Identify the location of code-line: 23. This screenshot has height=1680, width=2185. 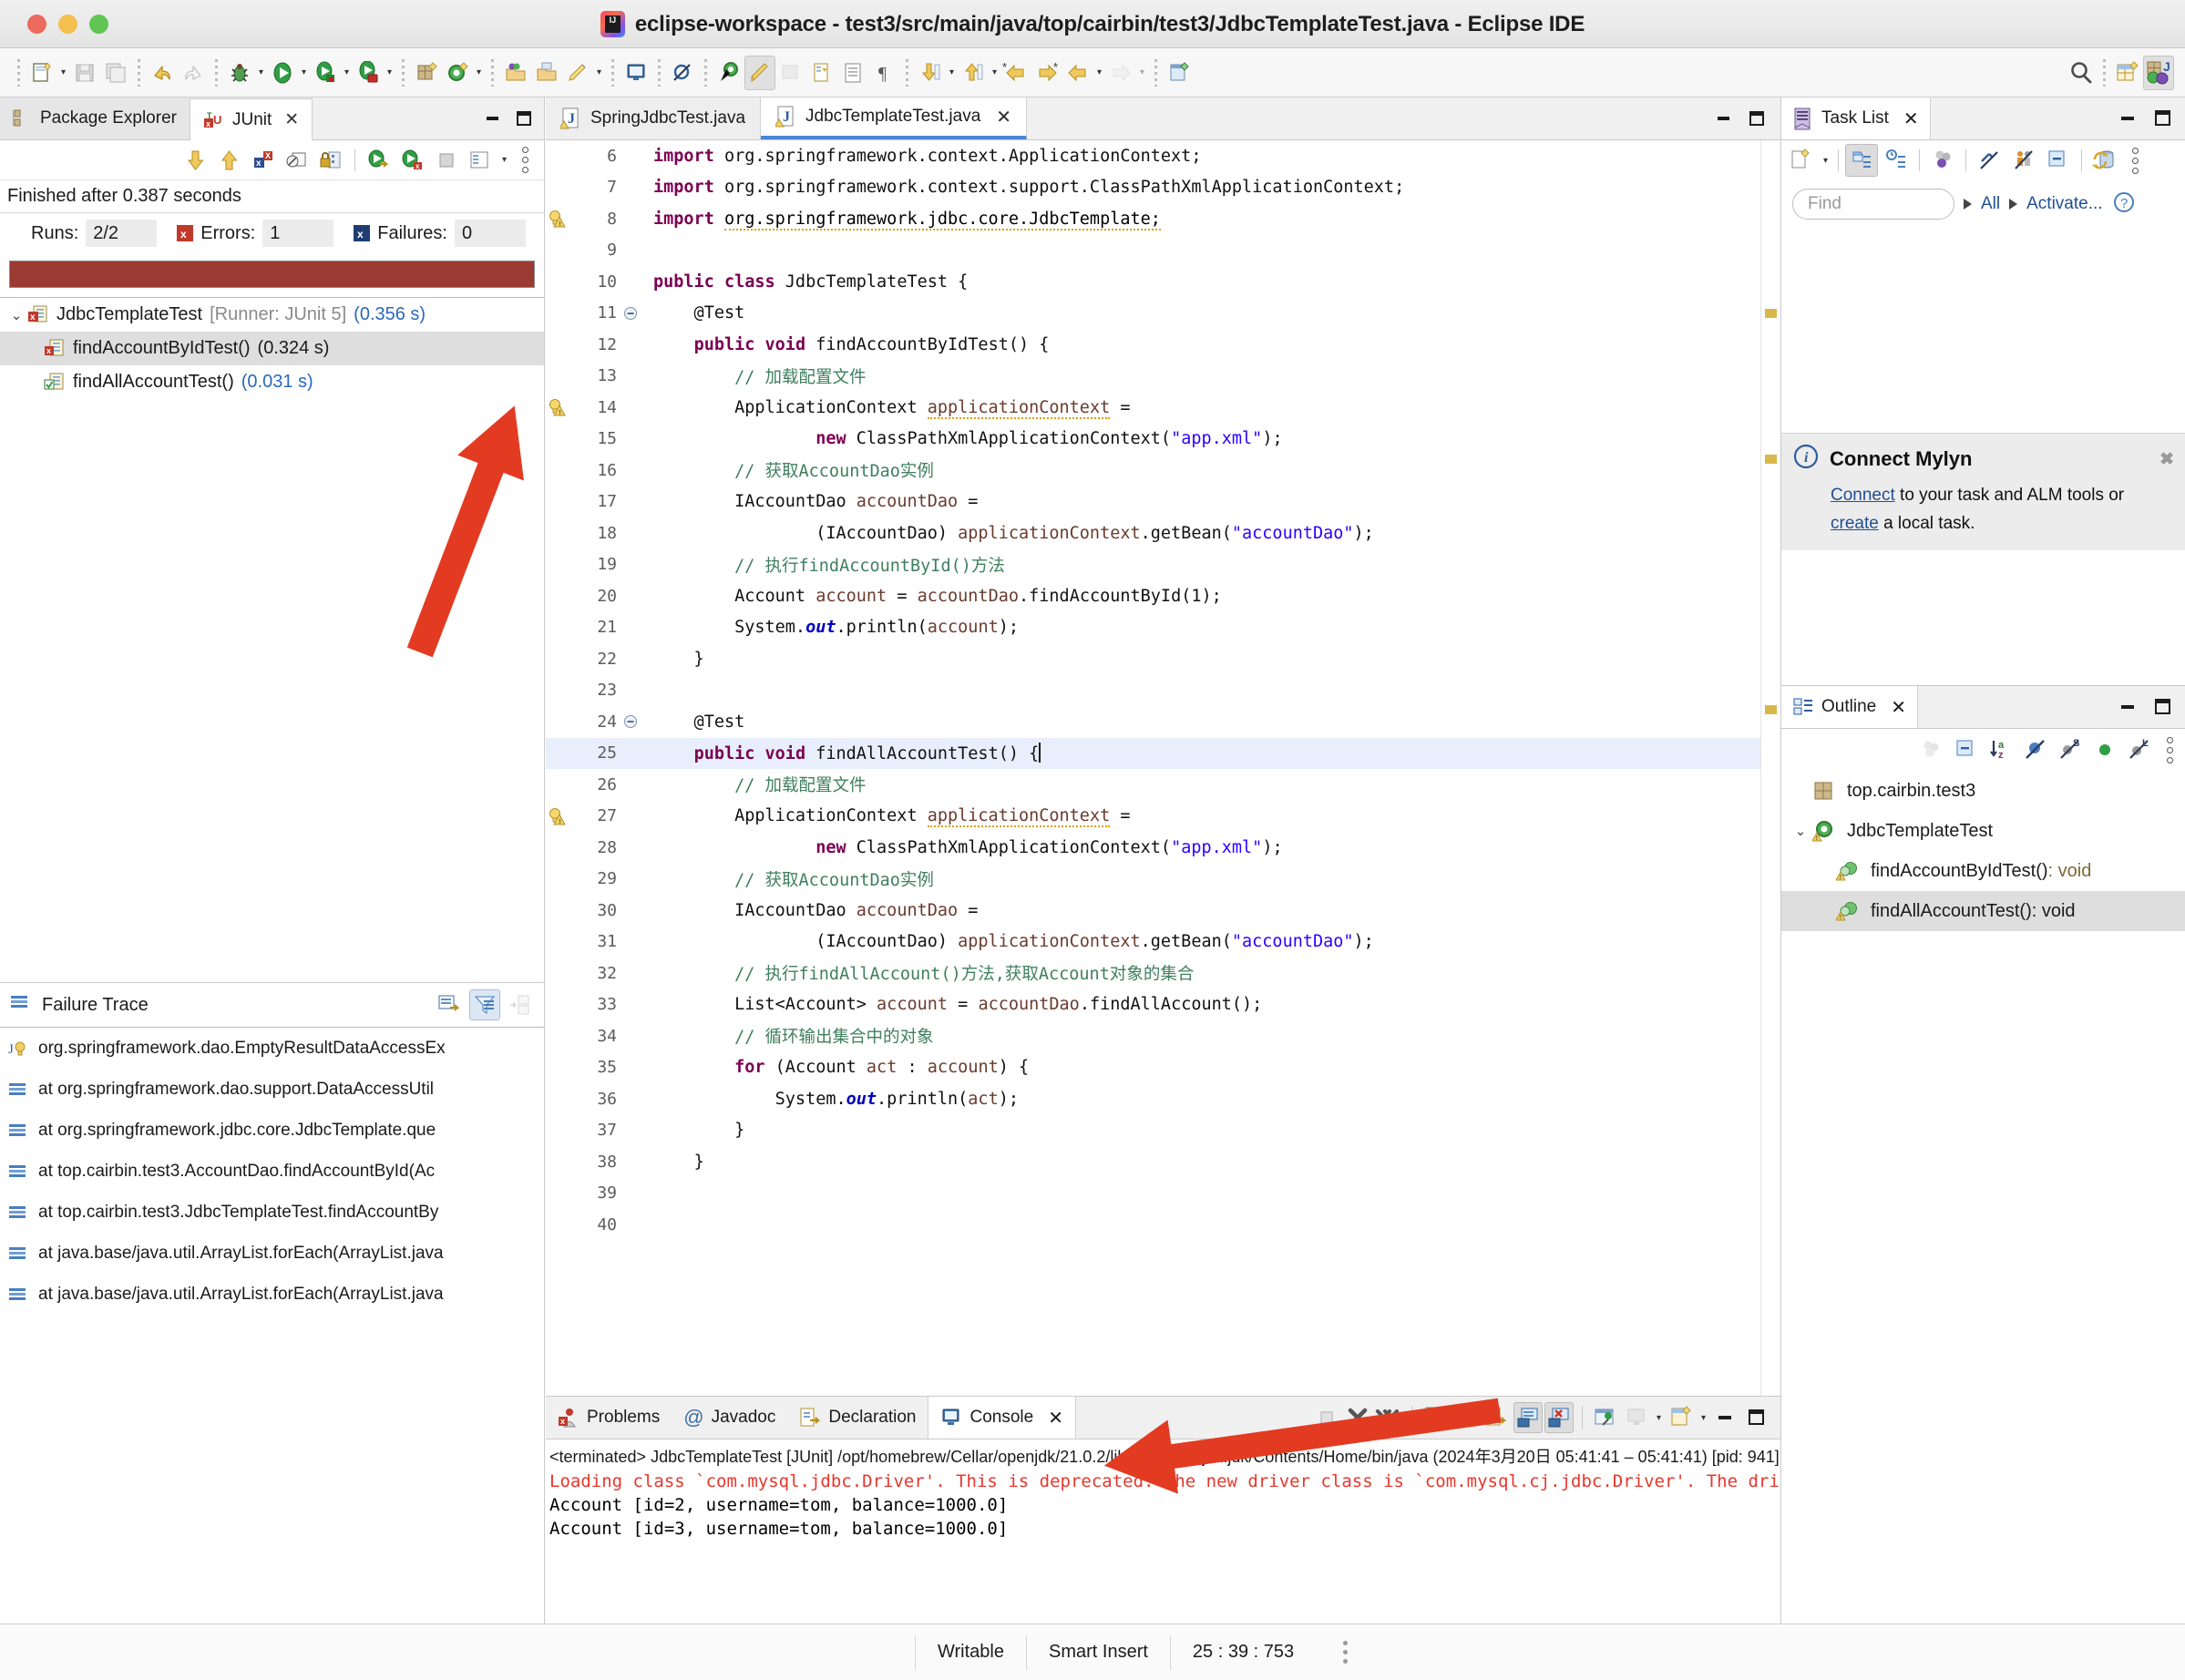
(1163, 691).